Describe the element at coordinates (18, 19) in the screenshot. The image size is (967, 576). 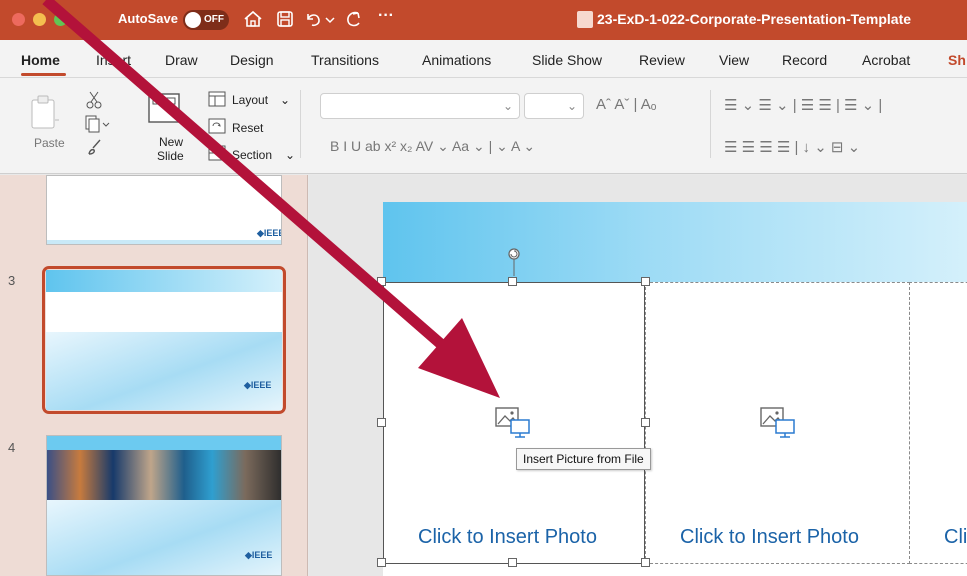
I see `close-window-button` at that location.